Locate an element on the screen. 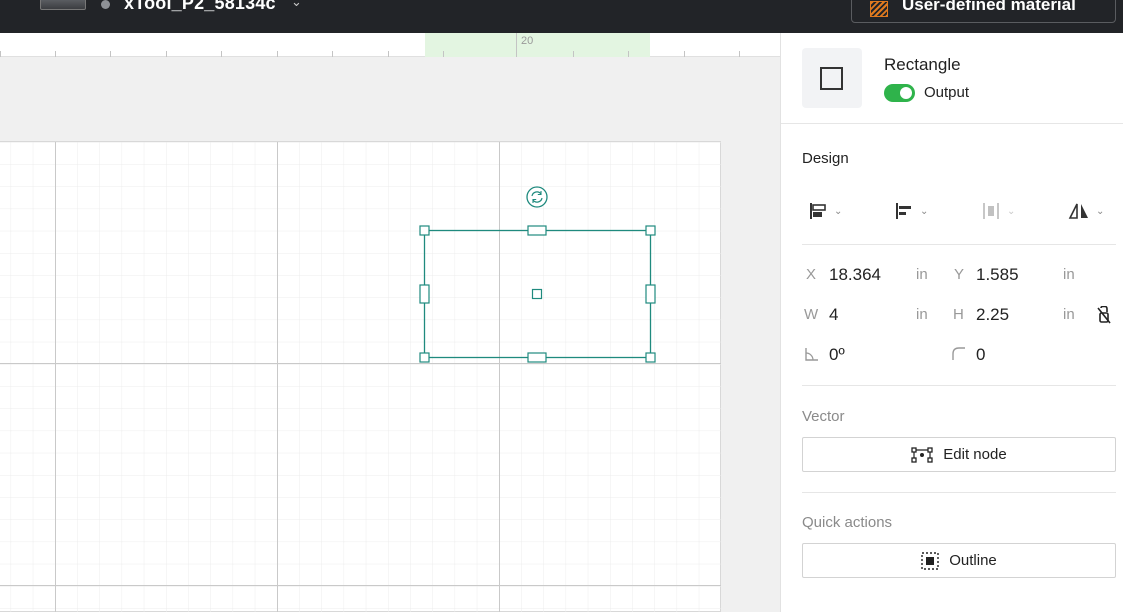 This screenshot has width=1123, height=612. aspect-unlock-icon is located at coordinates (1104, 315).